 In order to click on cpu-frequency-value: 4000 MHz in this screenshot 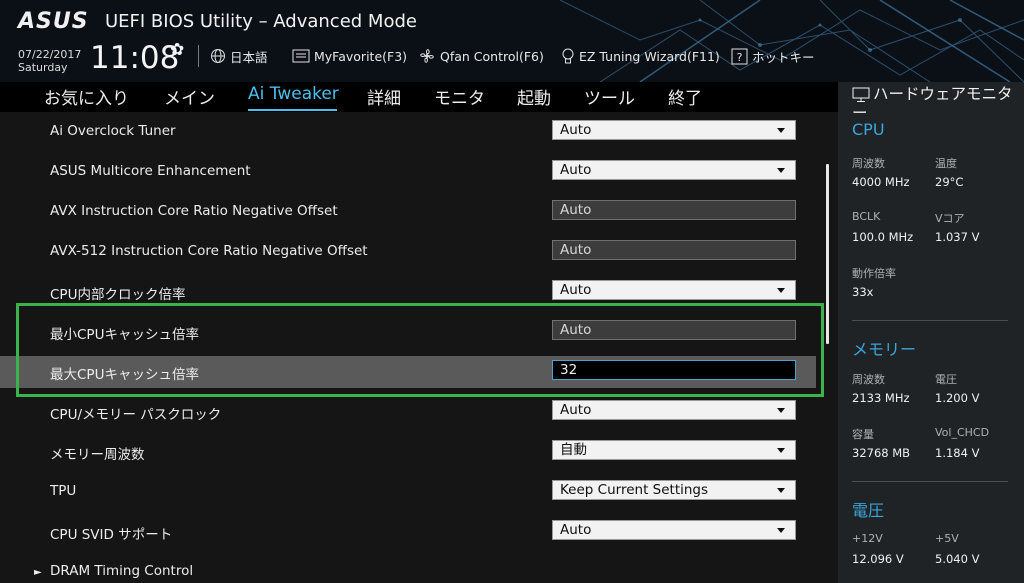, I will do `click(881, 182)`.